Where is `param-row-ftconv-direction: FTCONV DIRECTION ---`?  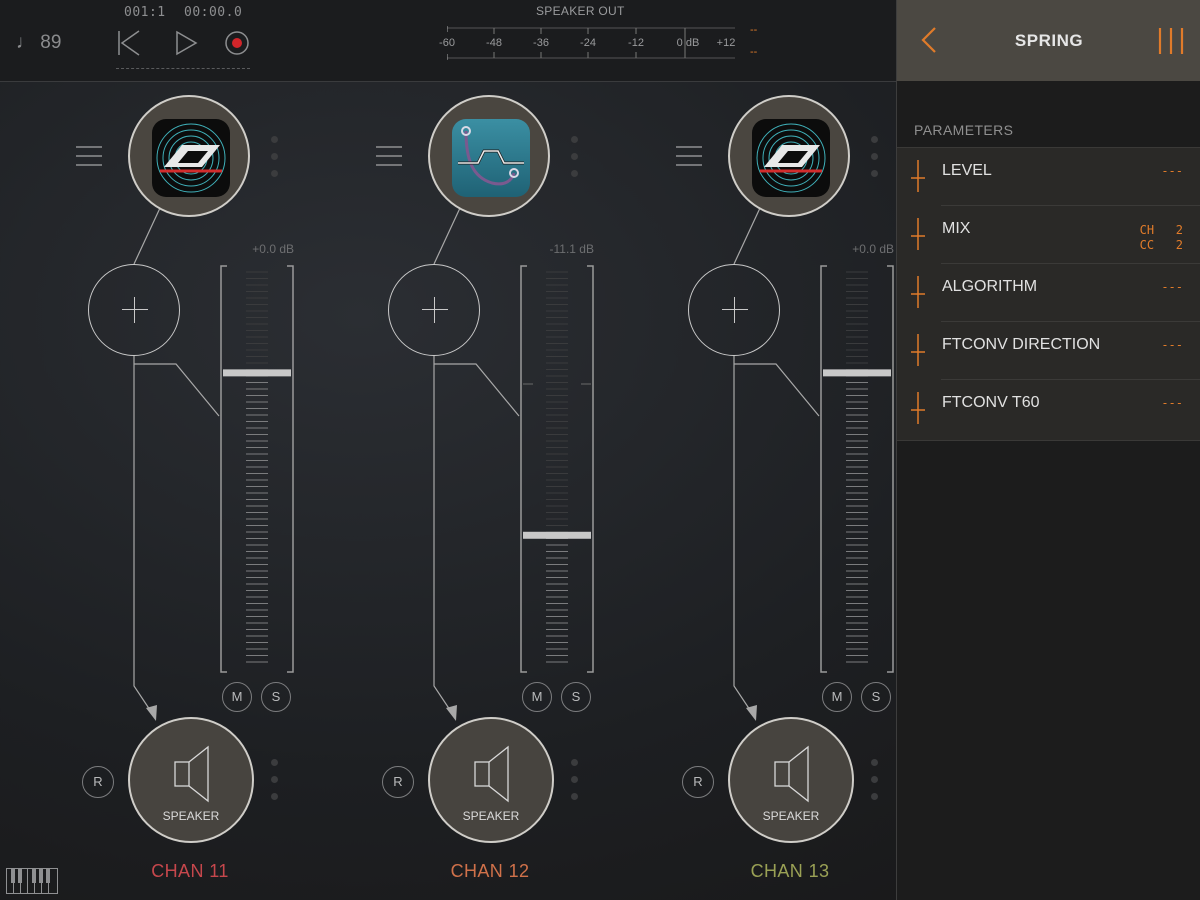
param-row-ftconv-direction: FTCONV DIRECTION --- is located at coordinates (1048, 351).